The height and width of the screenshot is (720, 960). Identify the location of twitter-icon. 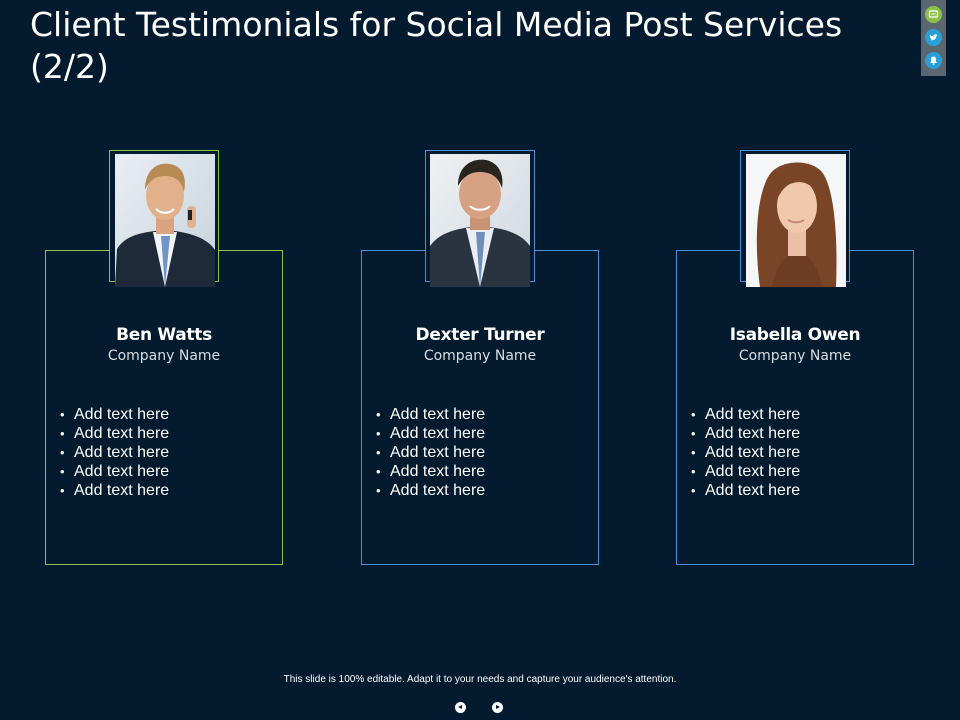
(933, 37).